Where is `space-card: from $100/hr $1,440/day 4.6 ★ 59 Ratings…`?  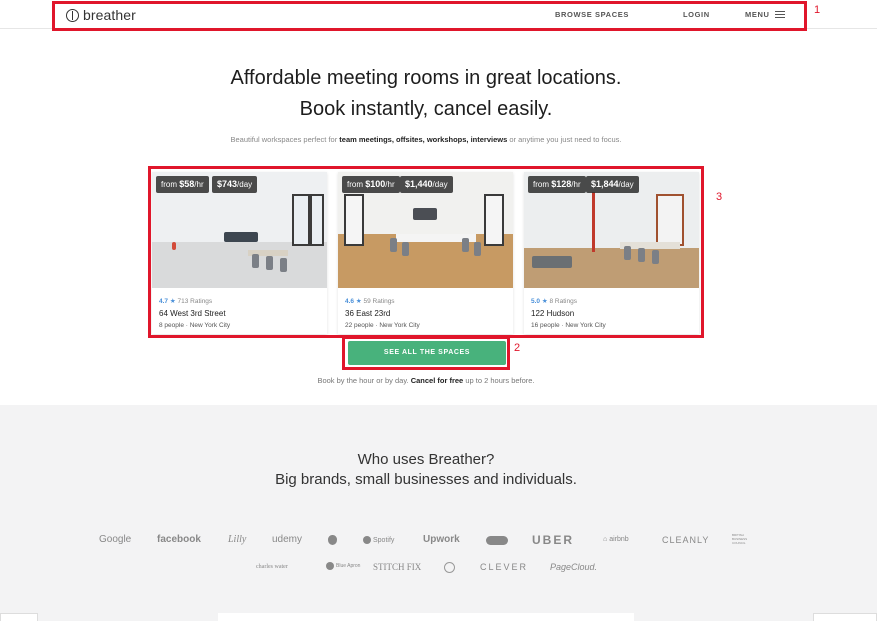
space-card: from $100/hr $1,440/day 4.6 ★ 59 Ratings… is located at coordinates (425, 253).